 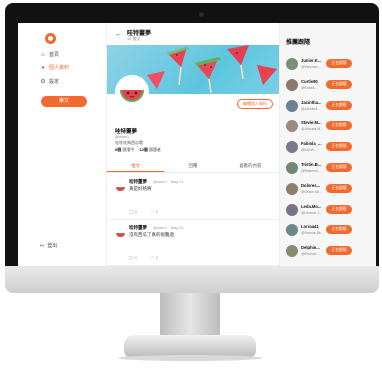 I want to click on recommend-user-name: Lorraa41, so click(x=310, y=227).